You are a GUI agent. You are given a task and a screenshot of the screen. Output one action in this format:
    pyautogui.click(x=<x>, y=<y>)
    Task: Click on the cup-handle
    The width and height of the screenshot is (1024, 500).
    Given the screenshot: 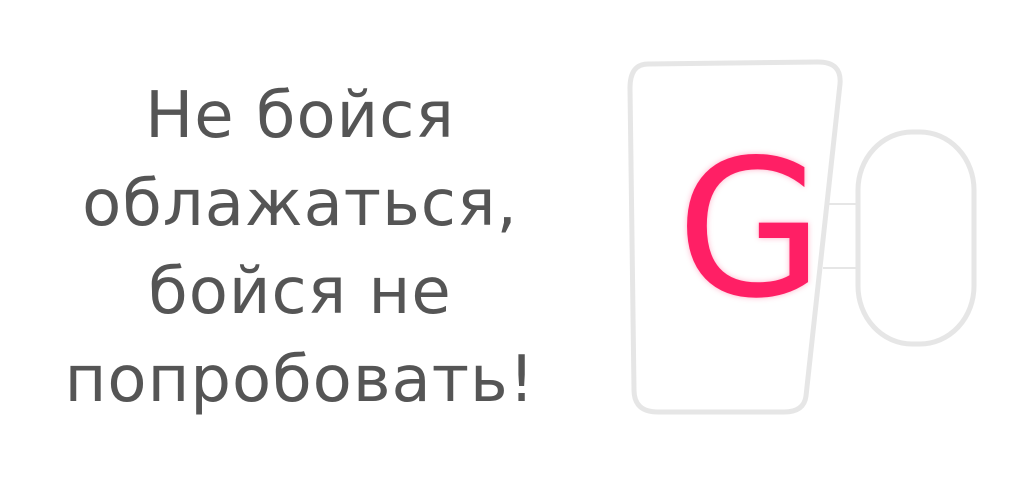 What is the action you would take?
    pyautogui.click(x=916, y=238)
    